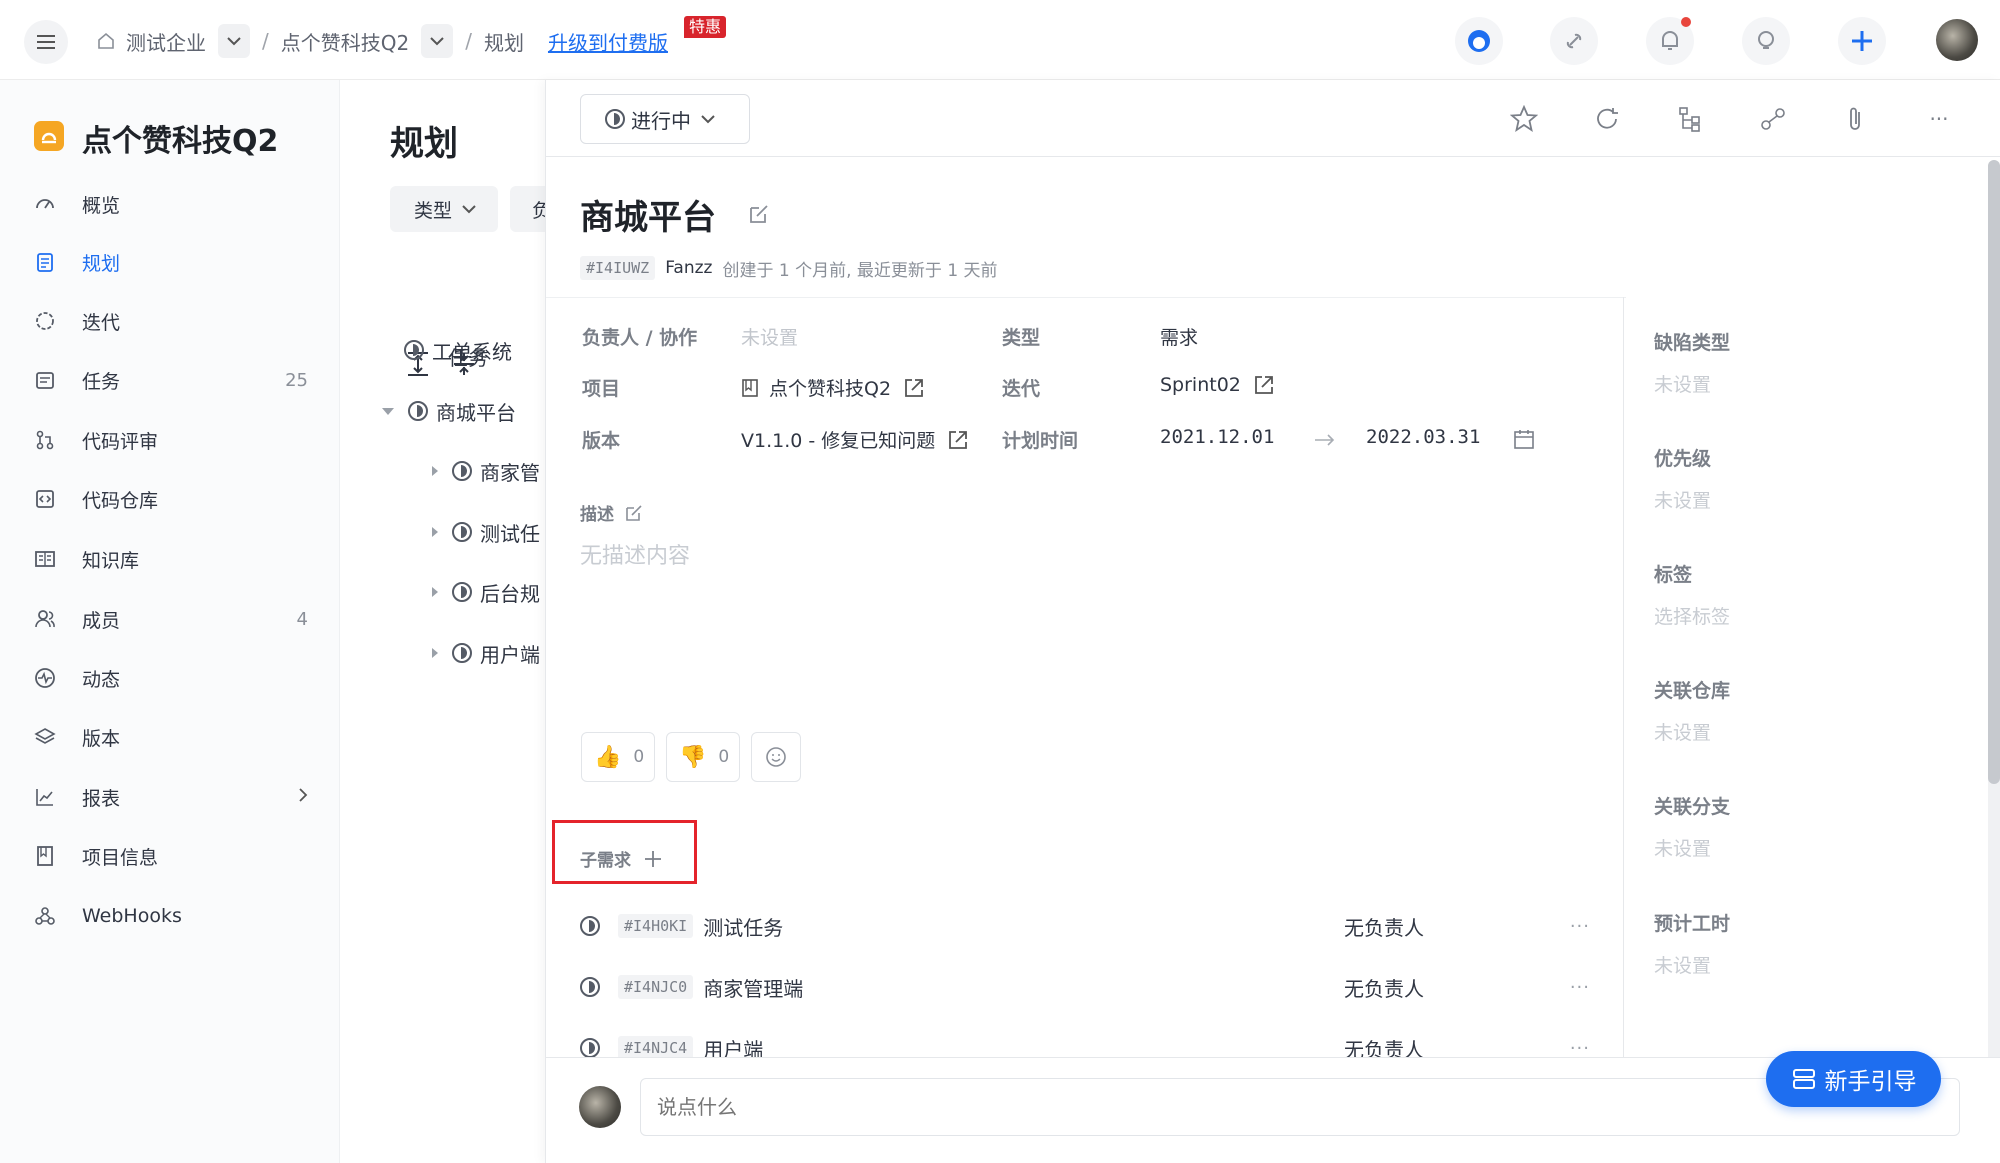 This screenshot has height=1163, width=2000. What do you see at coordinates (1300, 1107) in the screenshot?
I see `comment-input` at bounding box center [1300, 1107].